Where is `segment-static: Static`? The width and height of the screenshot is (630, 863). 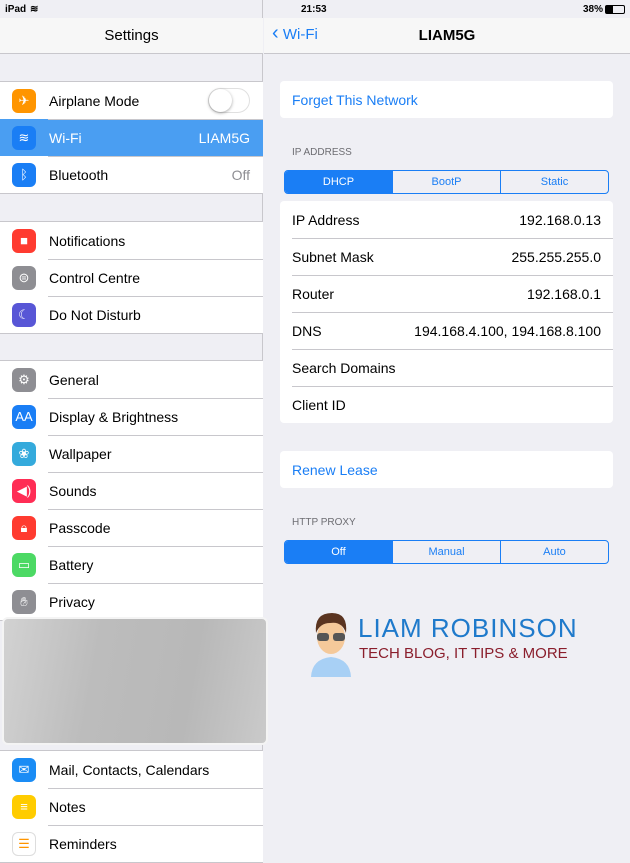
segment-static: Static is located at coordinates (554, 182).